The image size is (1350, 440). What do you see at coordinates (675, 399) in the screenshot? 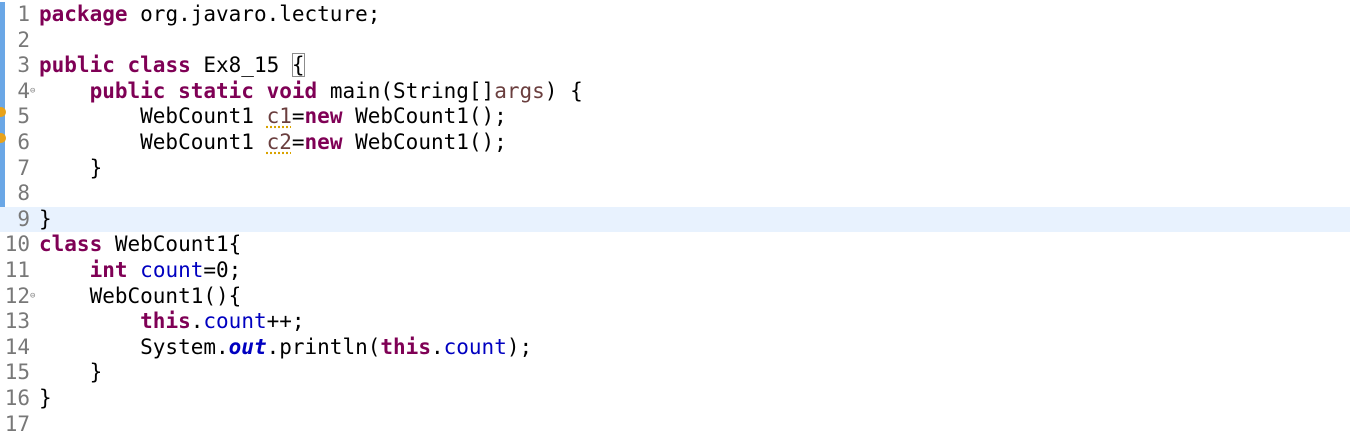
I see `code-line: 16}` at bounding box center [675, 399].